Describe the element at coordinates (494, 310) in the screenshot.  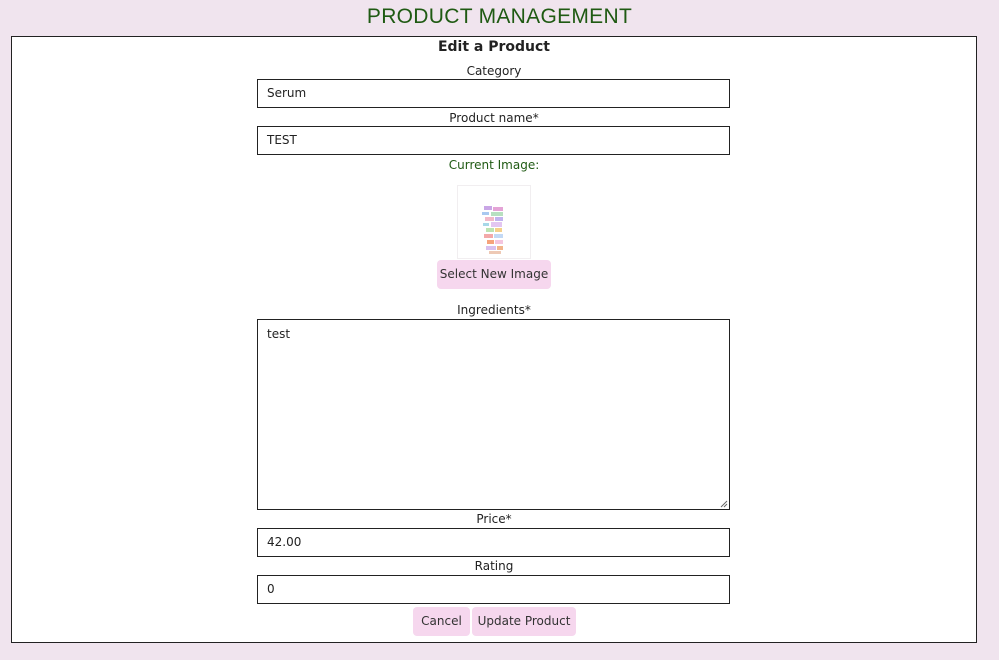
I see `ingredients-label: Ingredients*` at that location.